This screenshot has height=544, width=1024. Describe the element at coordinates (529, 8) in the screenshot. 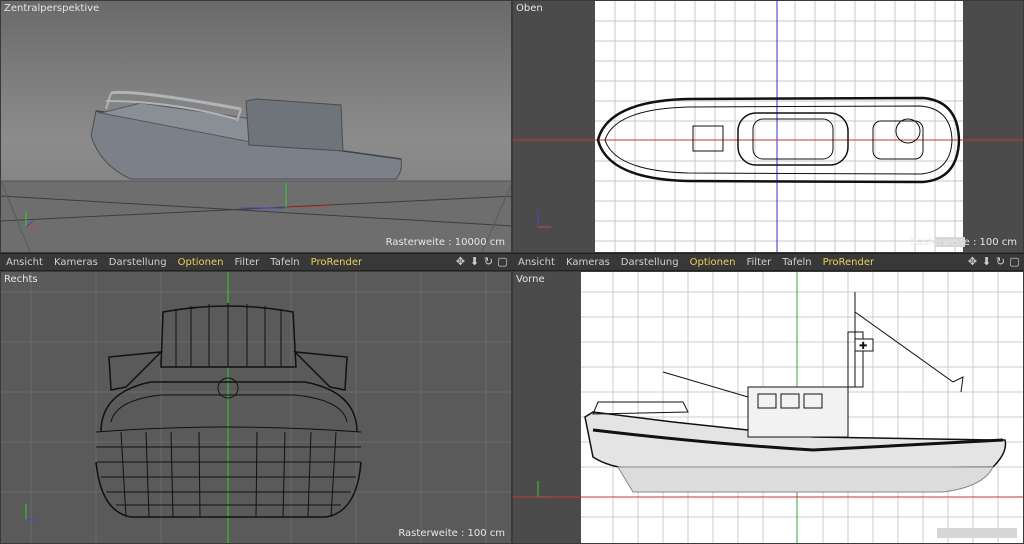

I see `viewport-title: Oben` at that location.